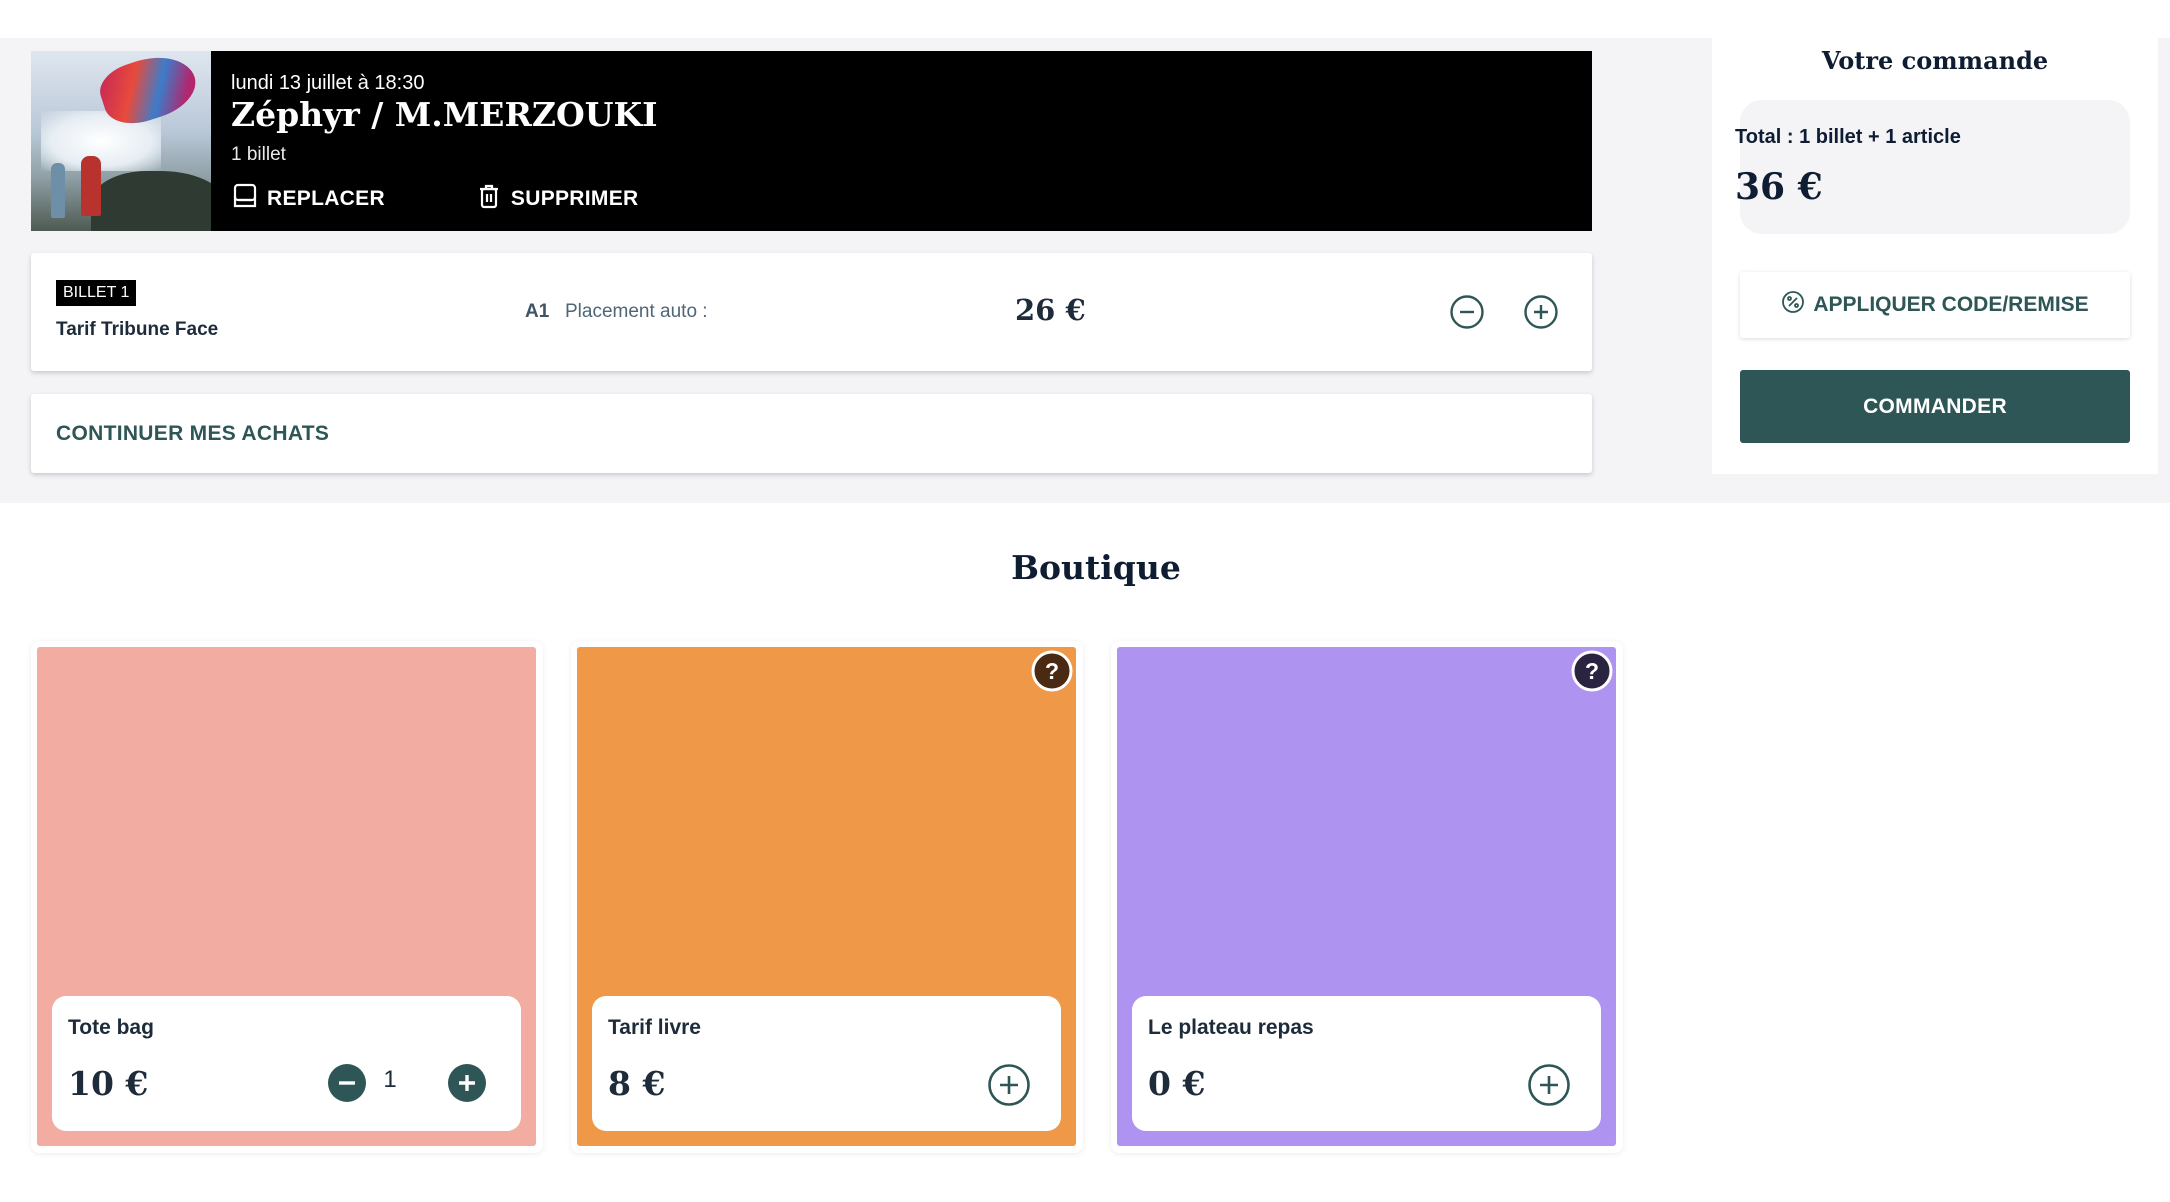 This screenshot has height=1202, width=2170. I want to click on ticket-price: 26 €, so click(1050, 310).